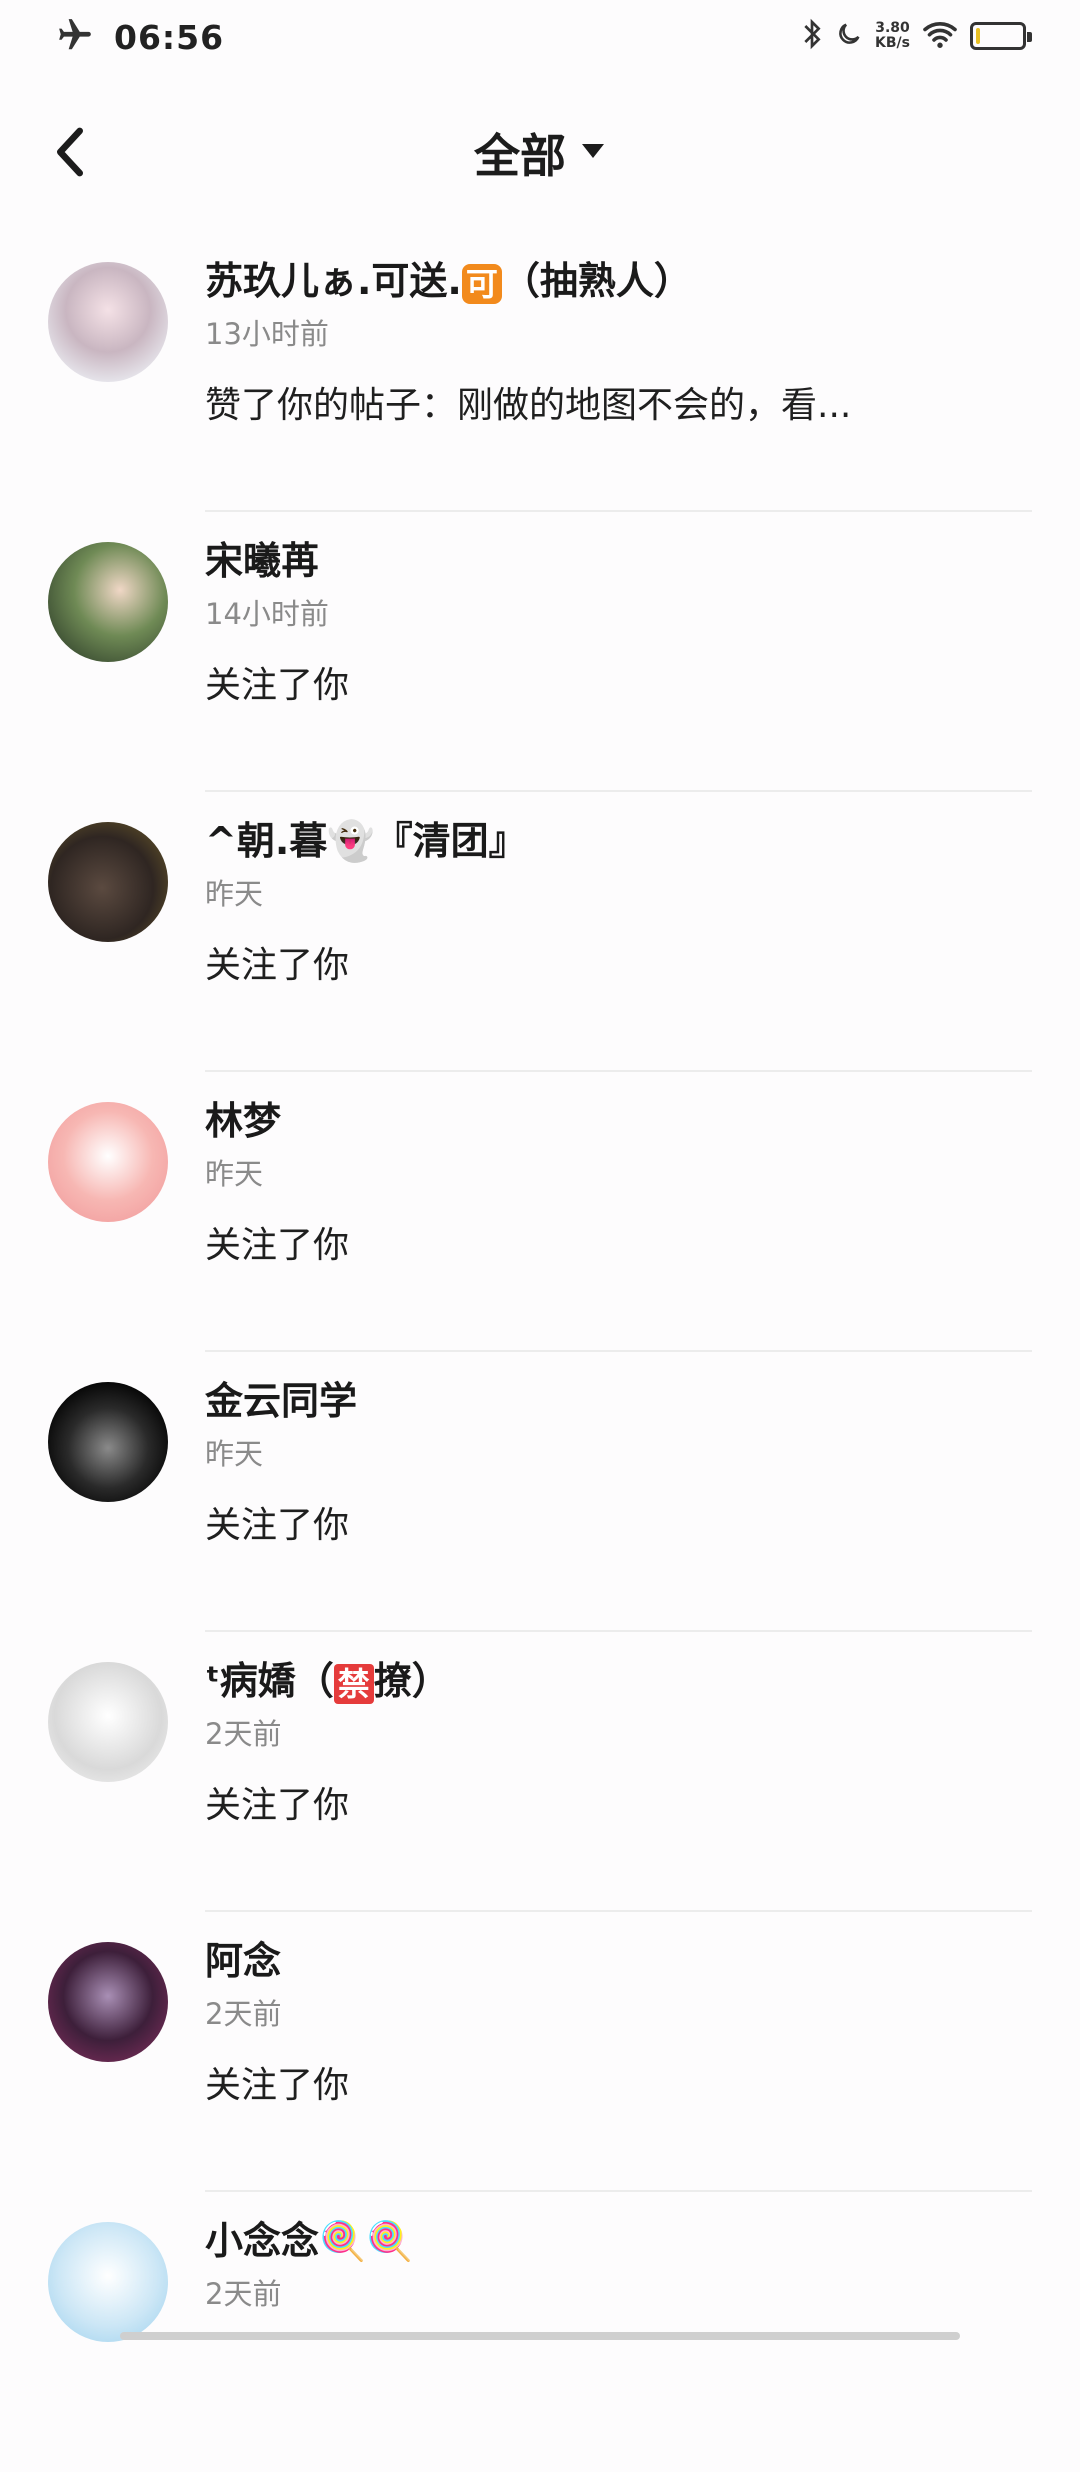 The height and width of the screenshot is (2472, 1080). I want to click on user-badge: 可, so click(481, 283).